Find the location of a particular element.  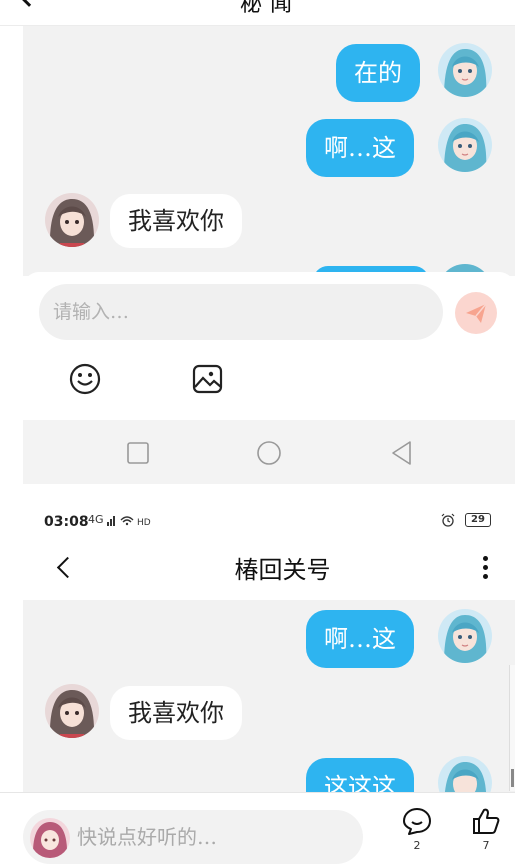

back-button is located at coordinates (402, 453).